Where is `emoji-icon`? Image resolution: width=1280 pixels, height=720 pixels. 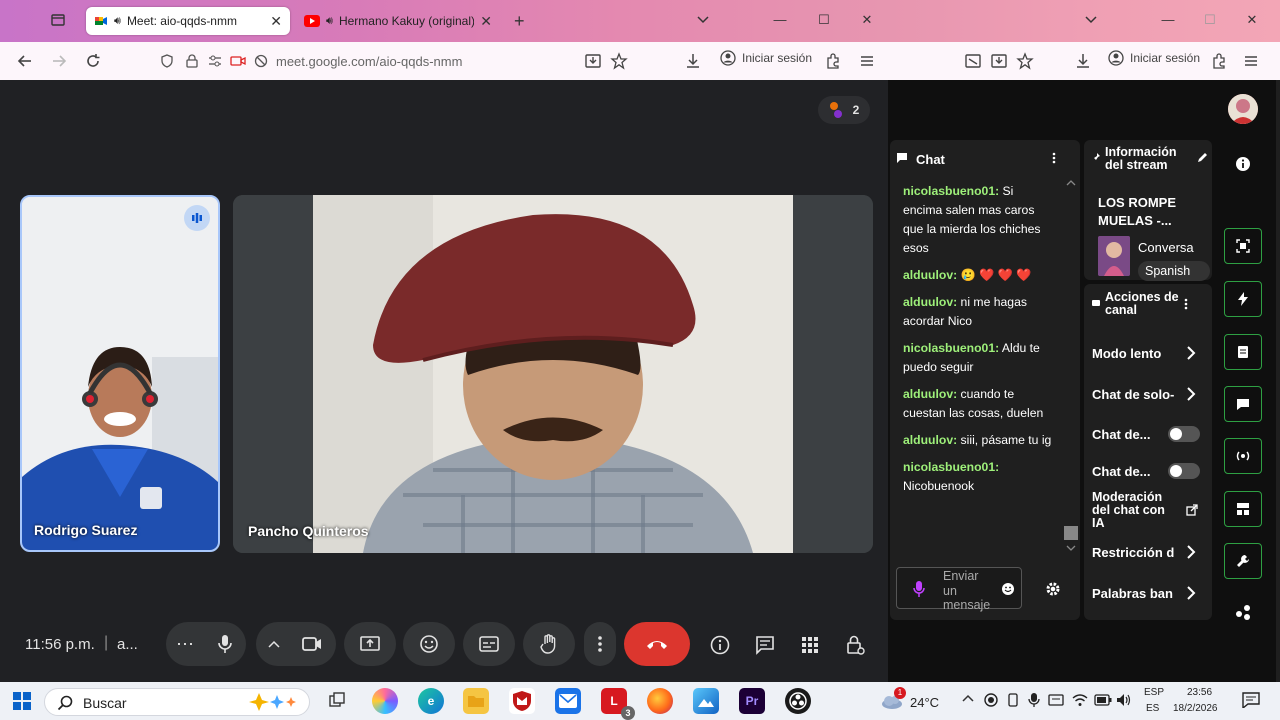 emoji-icon is located at coordinates (1008, 589).